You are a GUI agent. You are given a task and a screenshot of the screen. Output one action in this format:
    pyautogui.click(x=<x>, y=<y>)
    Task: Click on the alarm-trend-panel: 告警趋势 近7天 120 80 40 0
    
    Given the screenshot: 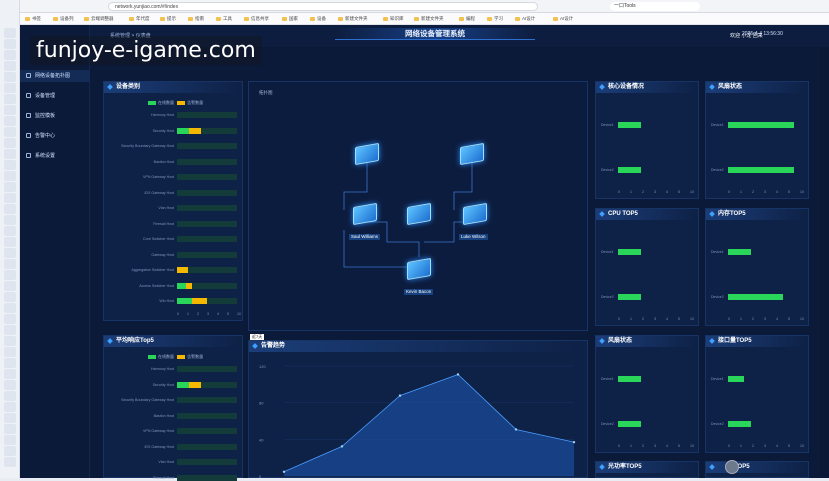 What is the action you would take?
    pyautogui.click(x=418, y=406)
    